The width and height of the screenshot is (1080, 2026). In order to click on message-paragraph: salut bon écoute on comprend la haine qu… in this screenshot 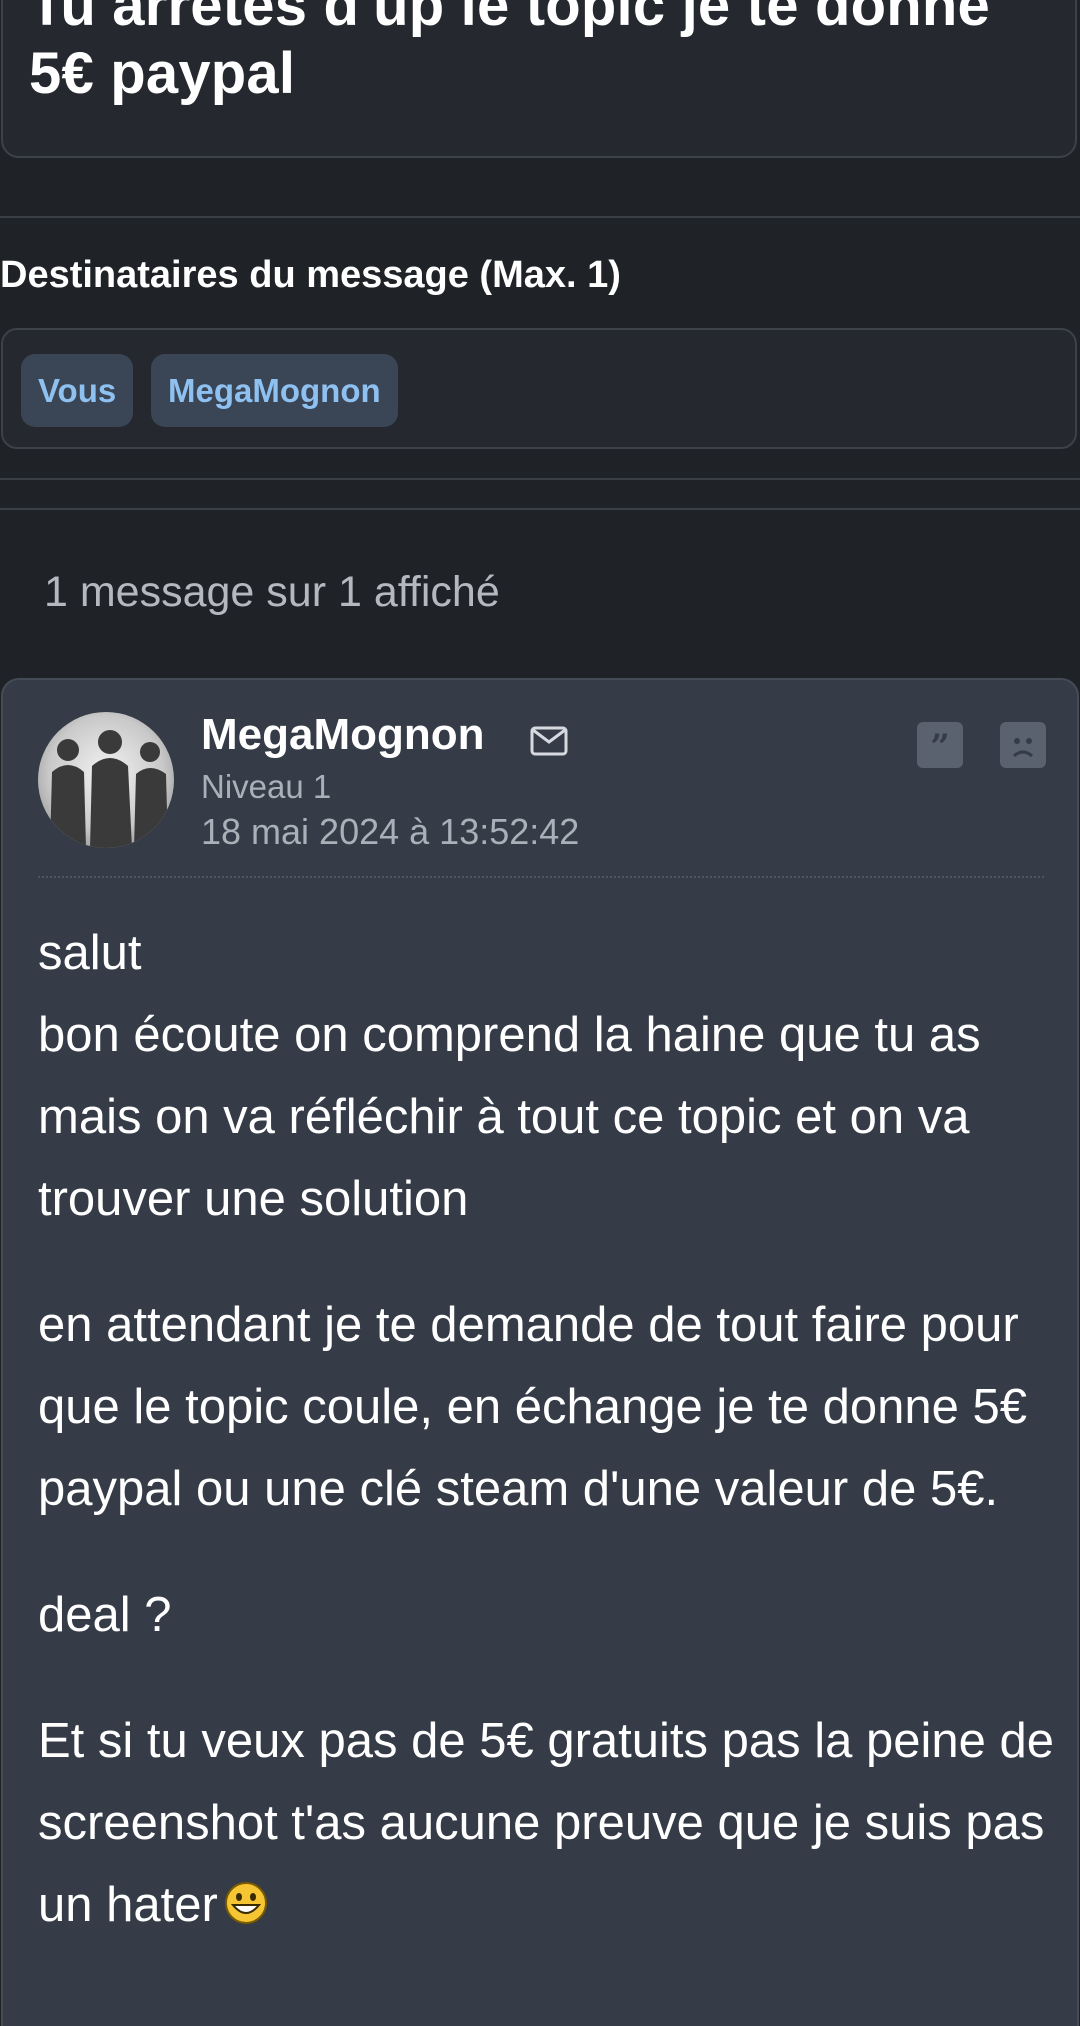, I will do `click(509, 1076)`.